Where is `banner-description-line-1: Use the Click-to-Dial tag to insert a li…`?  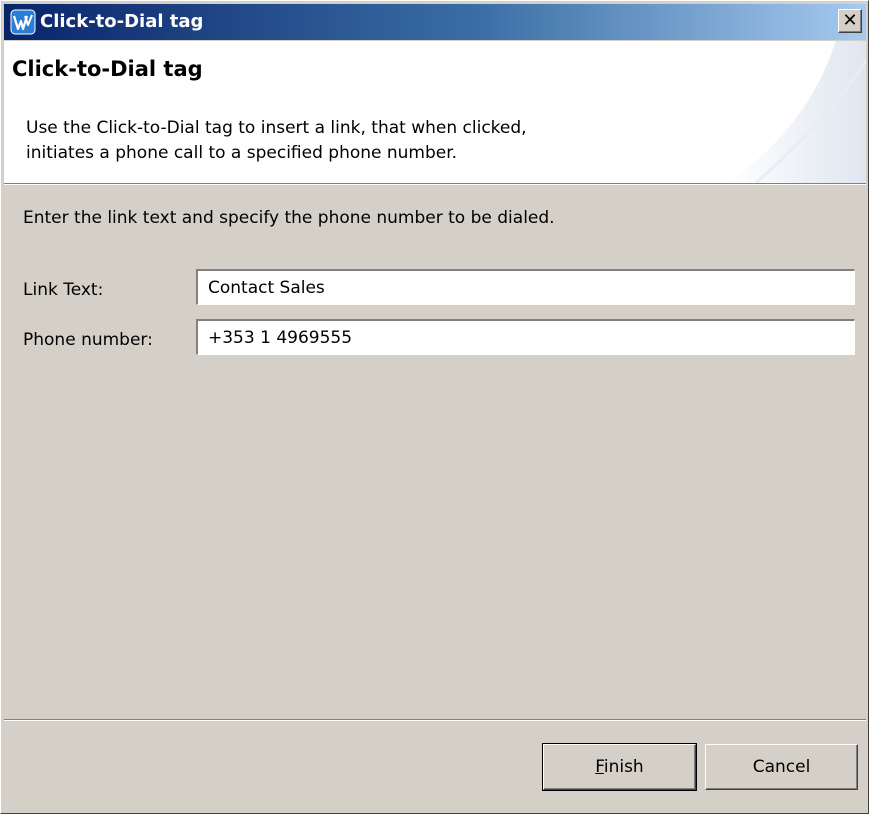
banner-description-line-1: Use the Click-to-Dial tag to insert a li… is located at coordinates (276, 128).